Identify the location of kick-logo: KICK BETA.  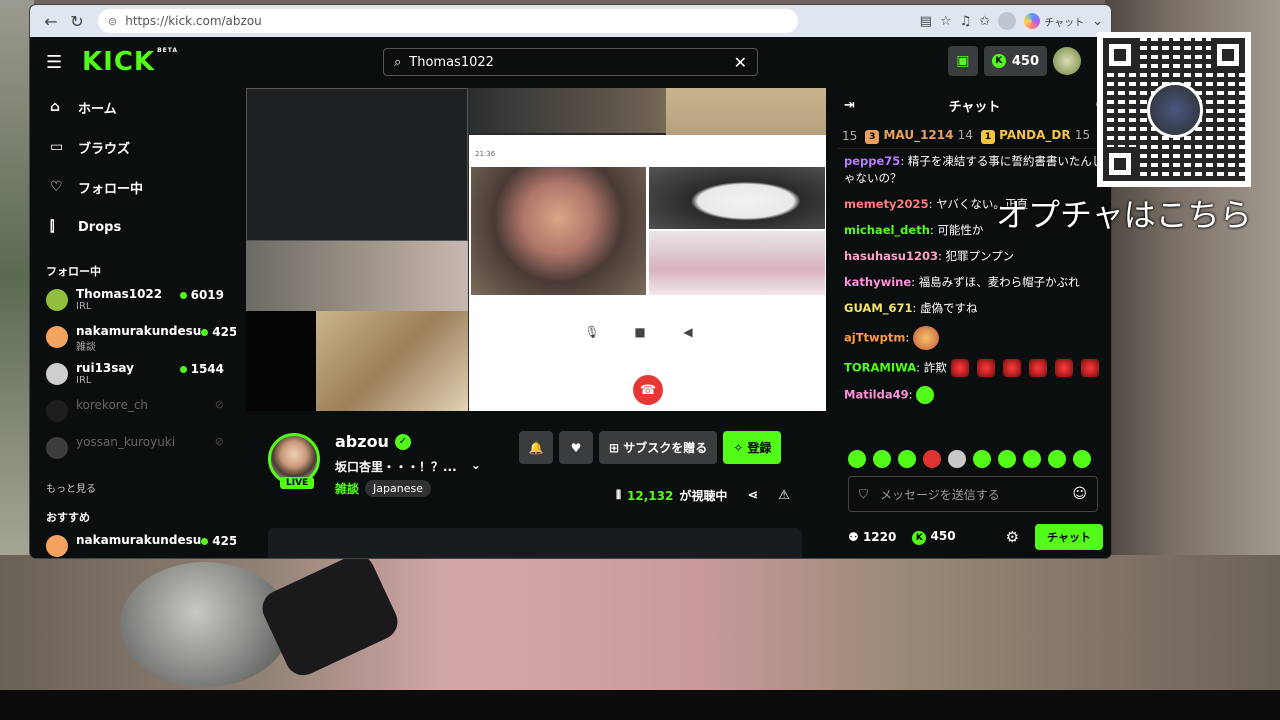
(130, 62).